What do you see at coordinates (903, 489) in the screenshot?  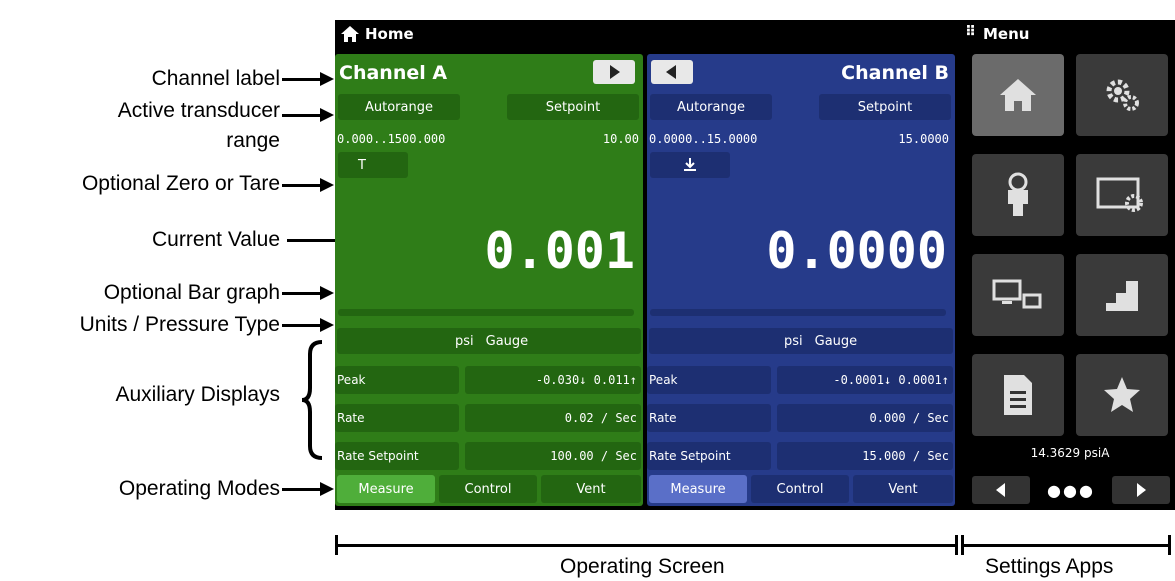 I see `channel-b-mode-vent: Vent` at bounding box center [903, 489].